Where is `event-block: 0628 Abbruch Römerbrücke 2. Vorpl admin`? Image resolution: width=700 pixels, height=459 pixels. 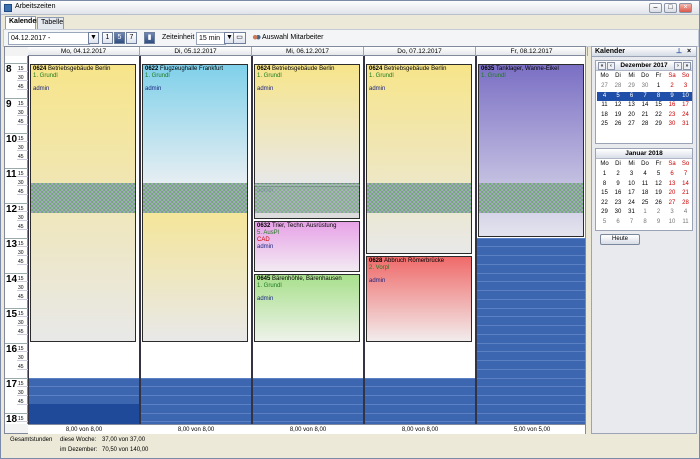
event-block: 0628 Abbruch Römerbrücke 2. Vorpl admin is located at coordinates (419, 299).